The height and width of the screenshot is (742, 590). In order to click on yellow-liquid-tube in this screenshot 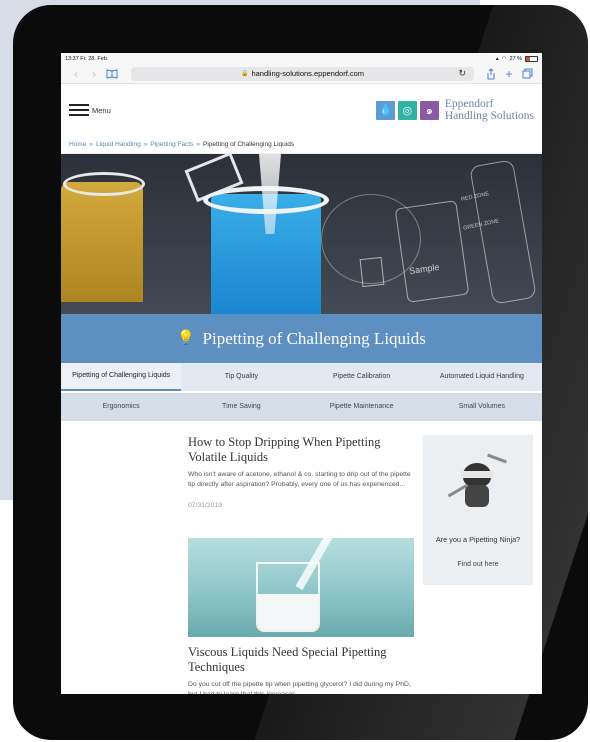, I will do `click(102, 242)`.